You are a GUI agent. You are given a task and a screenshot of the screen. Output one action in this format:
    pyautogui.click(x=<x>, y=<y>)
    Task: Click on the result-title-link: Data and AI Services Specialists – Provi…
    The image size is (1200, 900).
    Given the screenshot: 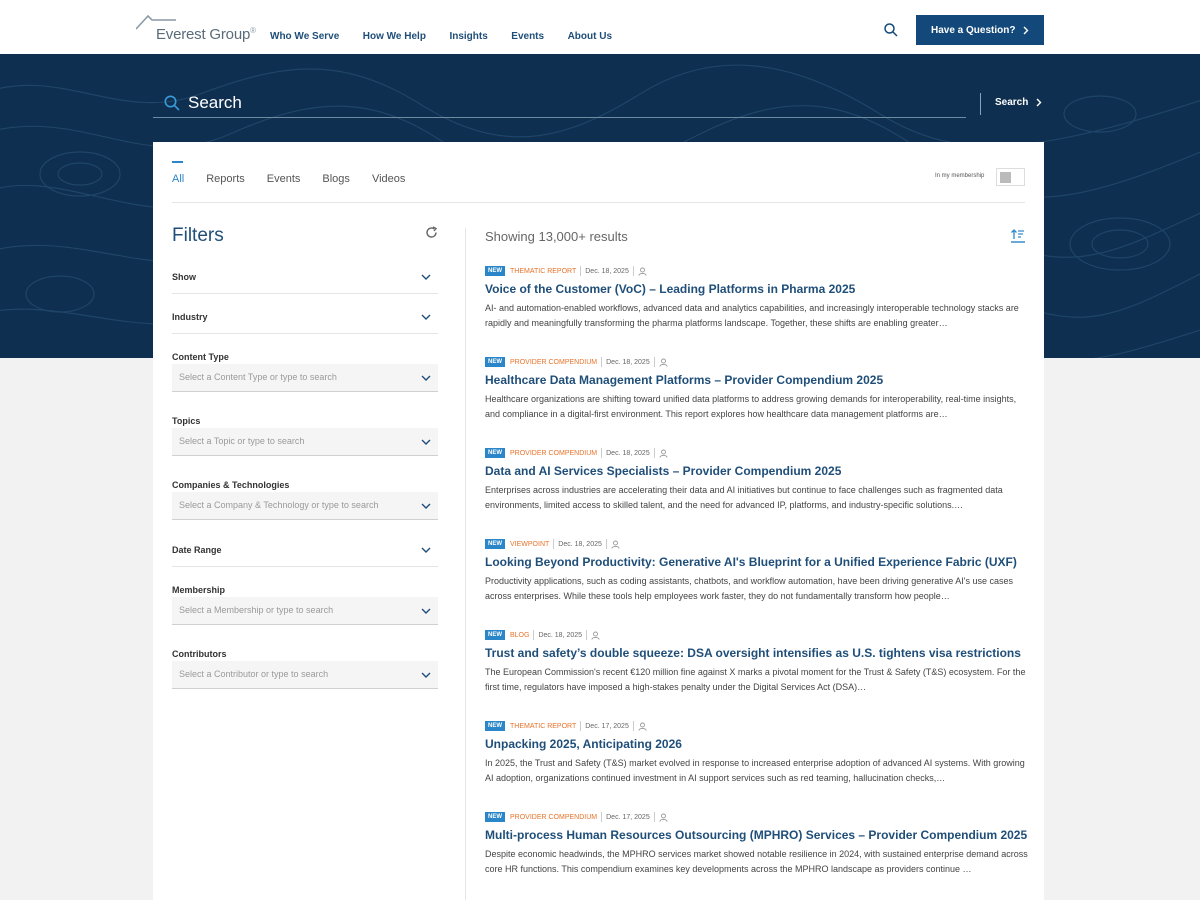 What is the action you would take?
    pyautogui.click(x=757, y=471)
    